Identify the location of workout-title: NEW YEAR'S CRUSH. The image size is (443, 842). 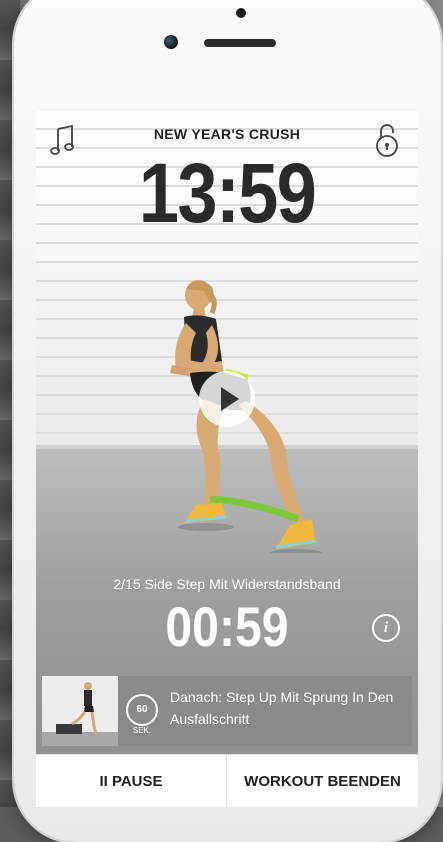
(227, 134).